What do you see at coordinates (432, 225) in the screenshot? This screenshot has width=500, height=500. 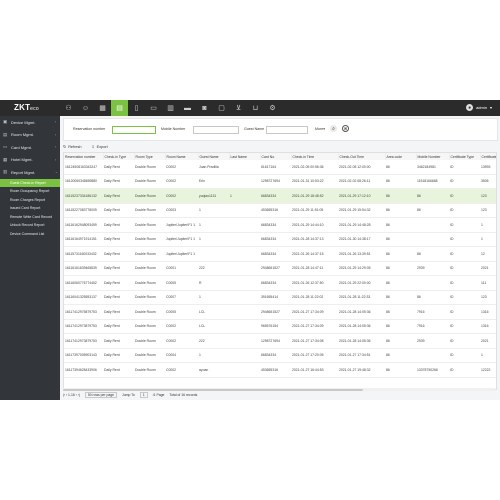 I see `table-cell` at bounding box center [432, 225].